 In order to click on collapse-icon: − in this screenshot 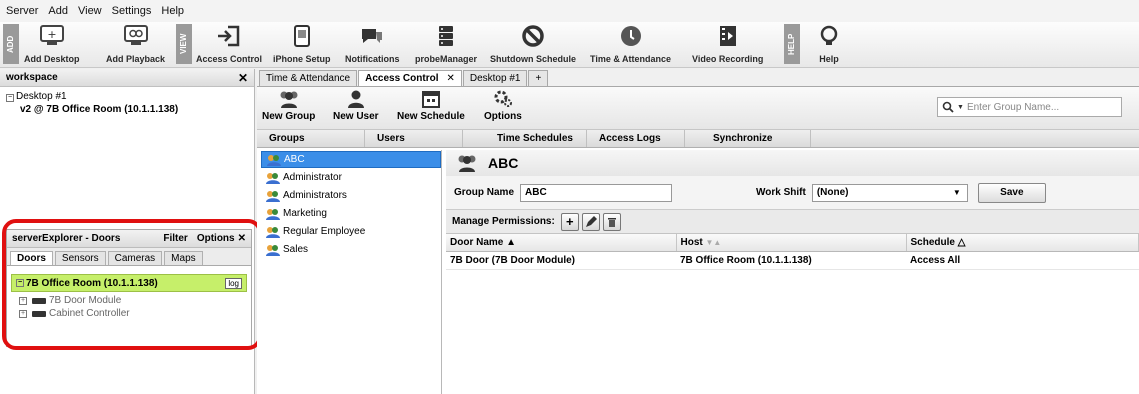, I will do `click(10, 98)`.